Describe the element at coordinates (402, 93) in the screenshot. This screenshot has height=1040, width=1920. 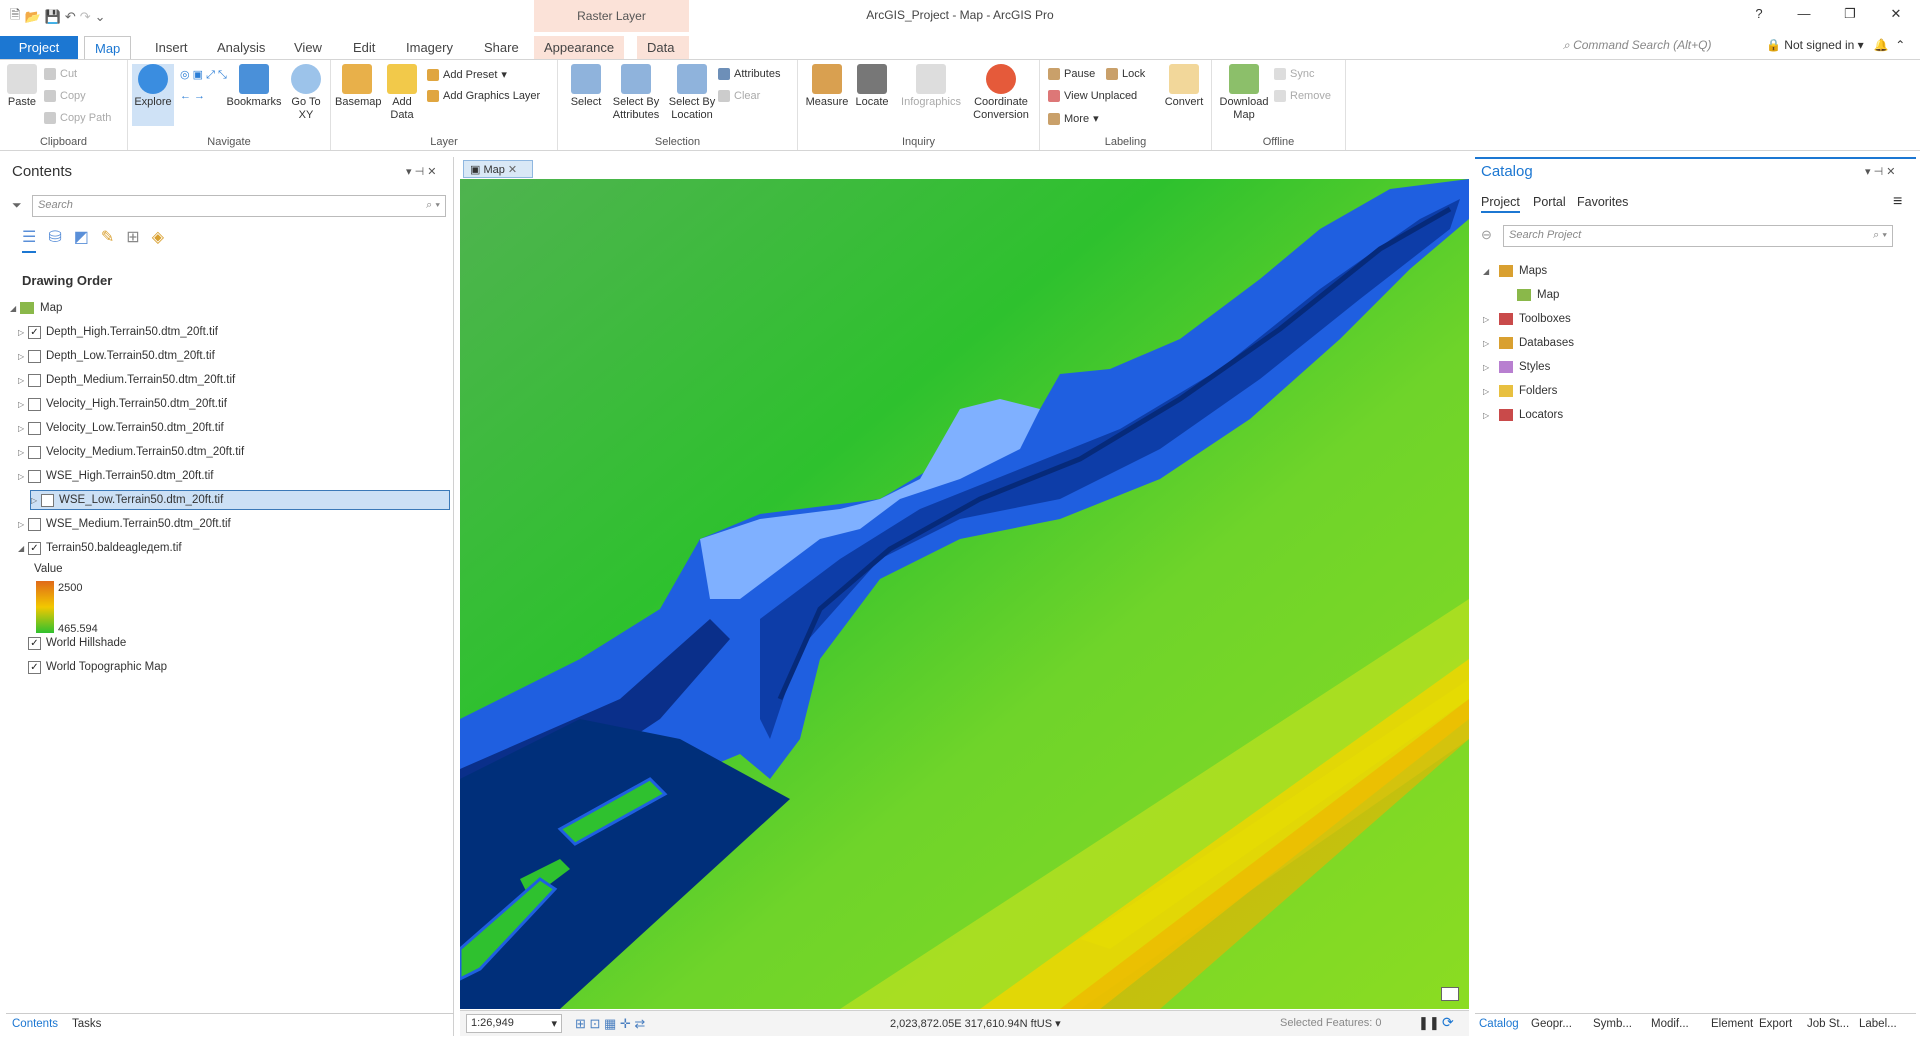
I see `add-data-button: Add Data` at that location.